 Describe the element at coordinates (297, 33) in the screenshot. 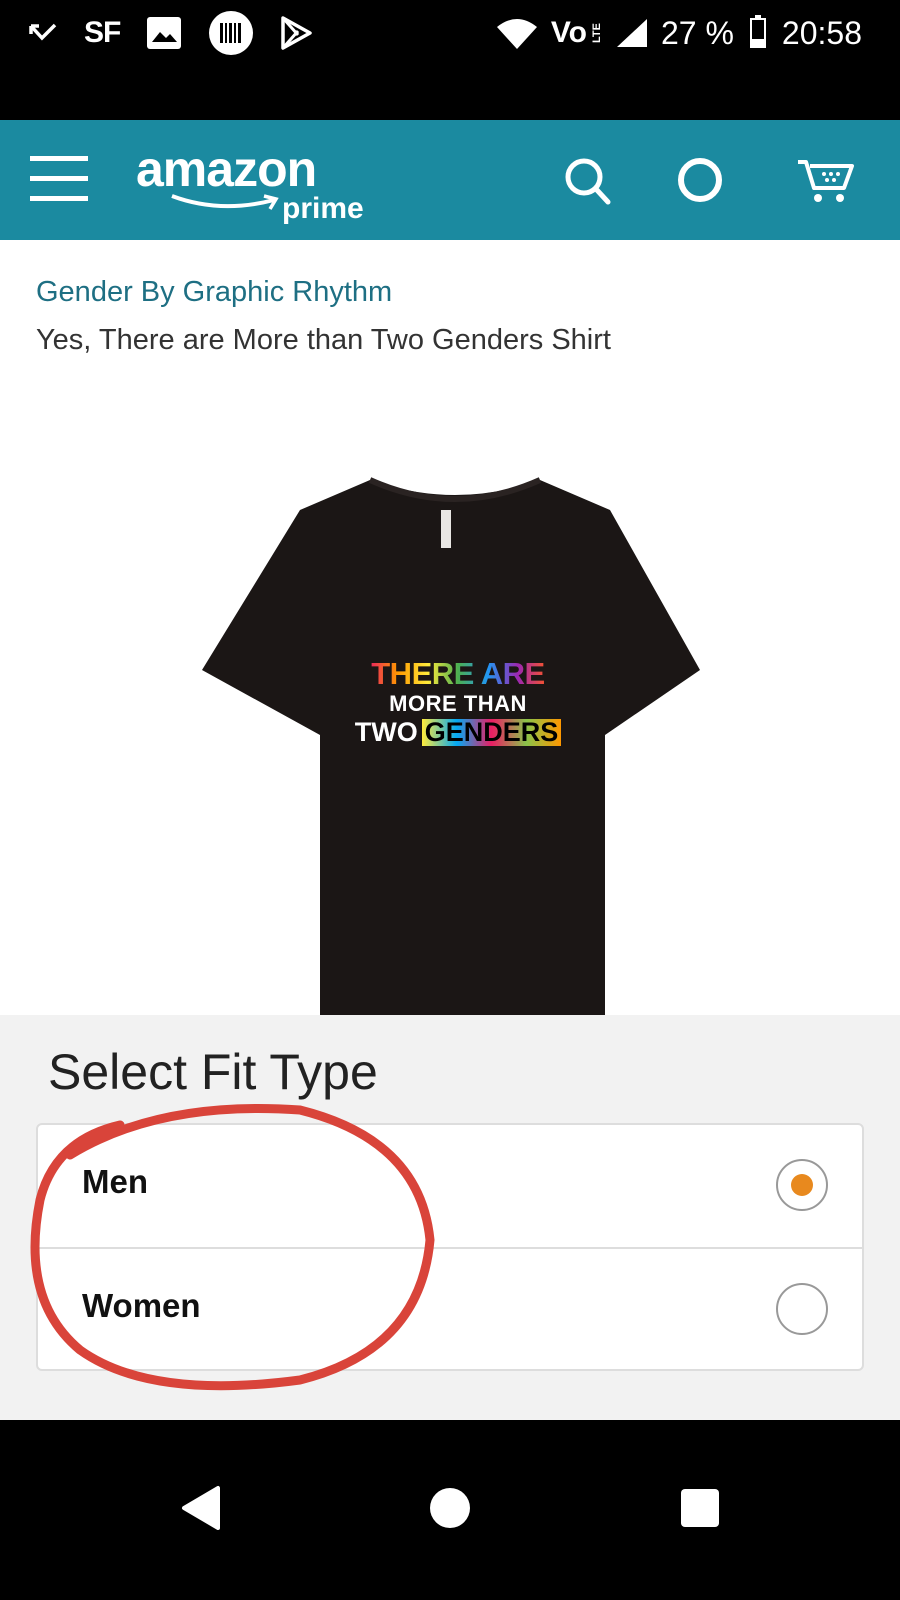

I see `play-store-icon` at that location.